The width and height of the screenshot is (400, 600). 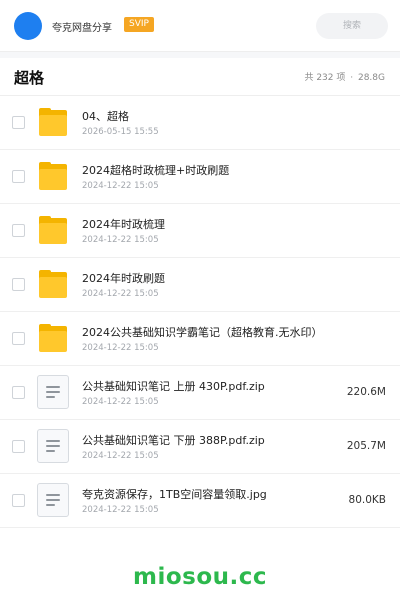 I want to click on item-count-summary: 共 232 项 · 28.8G, so click(x=344, y=76).